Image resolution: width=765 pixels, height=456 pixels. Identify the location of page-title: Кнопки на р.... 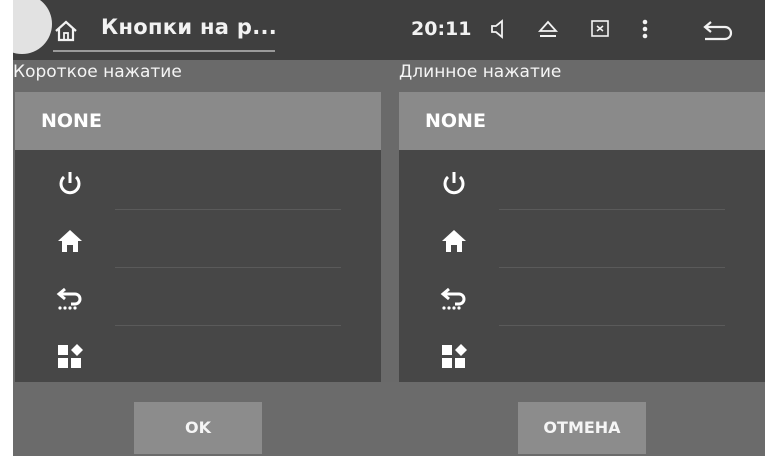
(189, 27).